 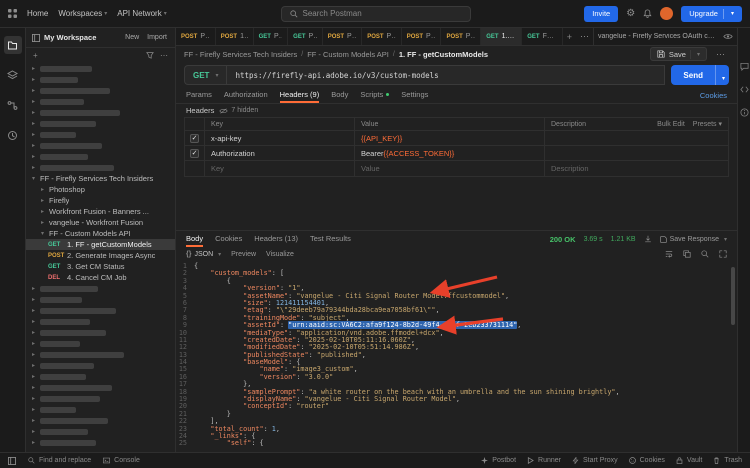 What do you see at coordinates (713, 95) in the screenshot?
I see `cookies-link: Cookies` at bounding box center [713, 95].